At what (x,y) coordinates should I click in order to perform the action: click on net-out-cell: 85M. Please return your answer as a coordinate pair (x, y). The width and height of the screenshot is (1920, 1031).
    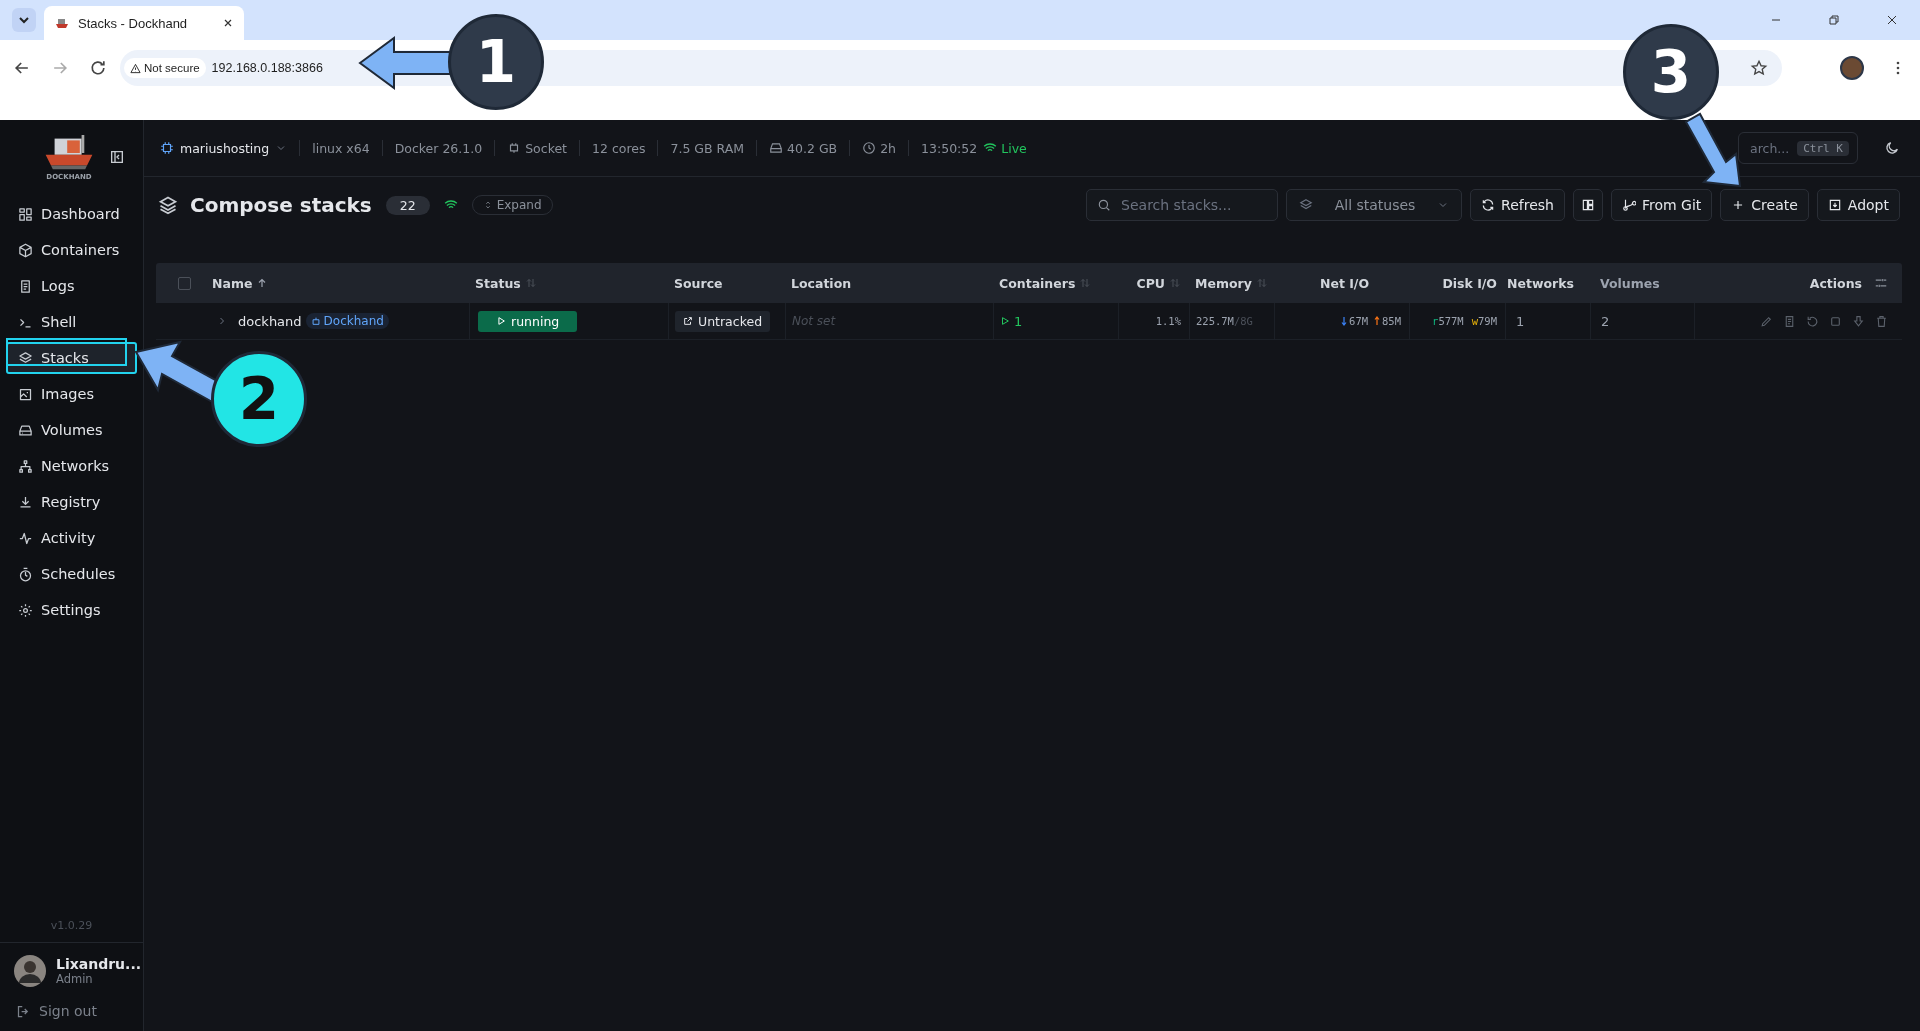
    Looking at the image, I should click on (1391, 321).